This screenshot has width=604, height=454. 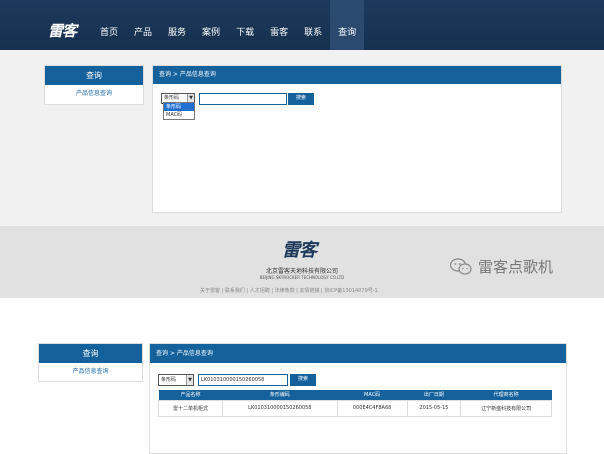 What do you see at coordinates (190, 408) in the screenshot?
I see `product-name-cell: 雷十二单机柜式` at bounding box center [190, 408].